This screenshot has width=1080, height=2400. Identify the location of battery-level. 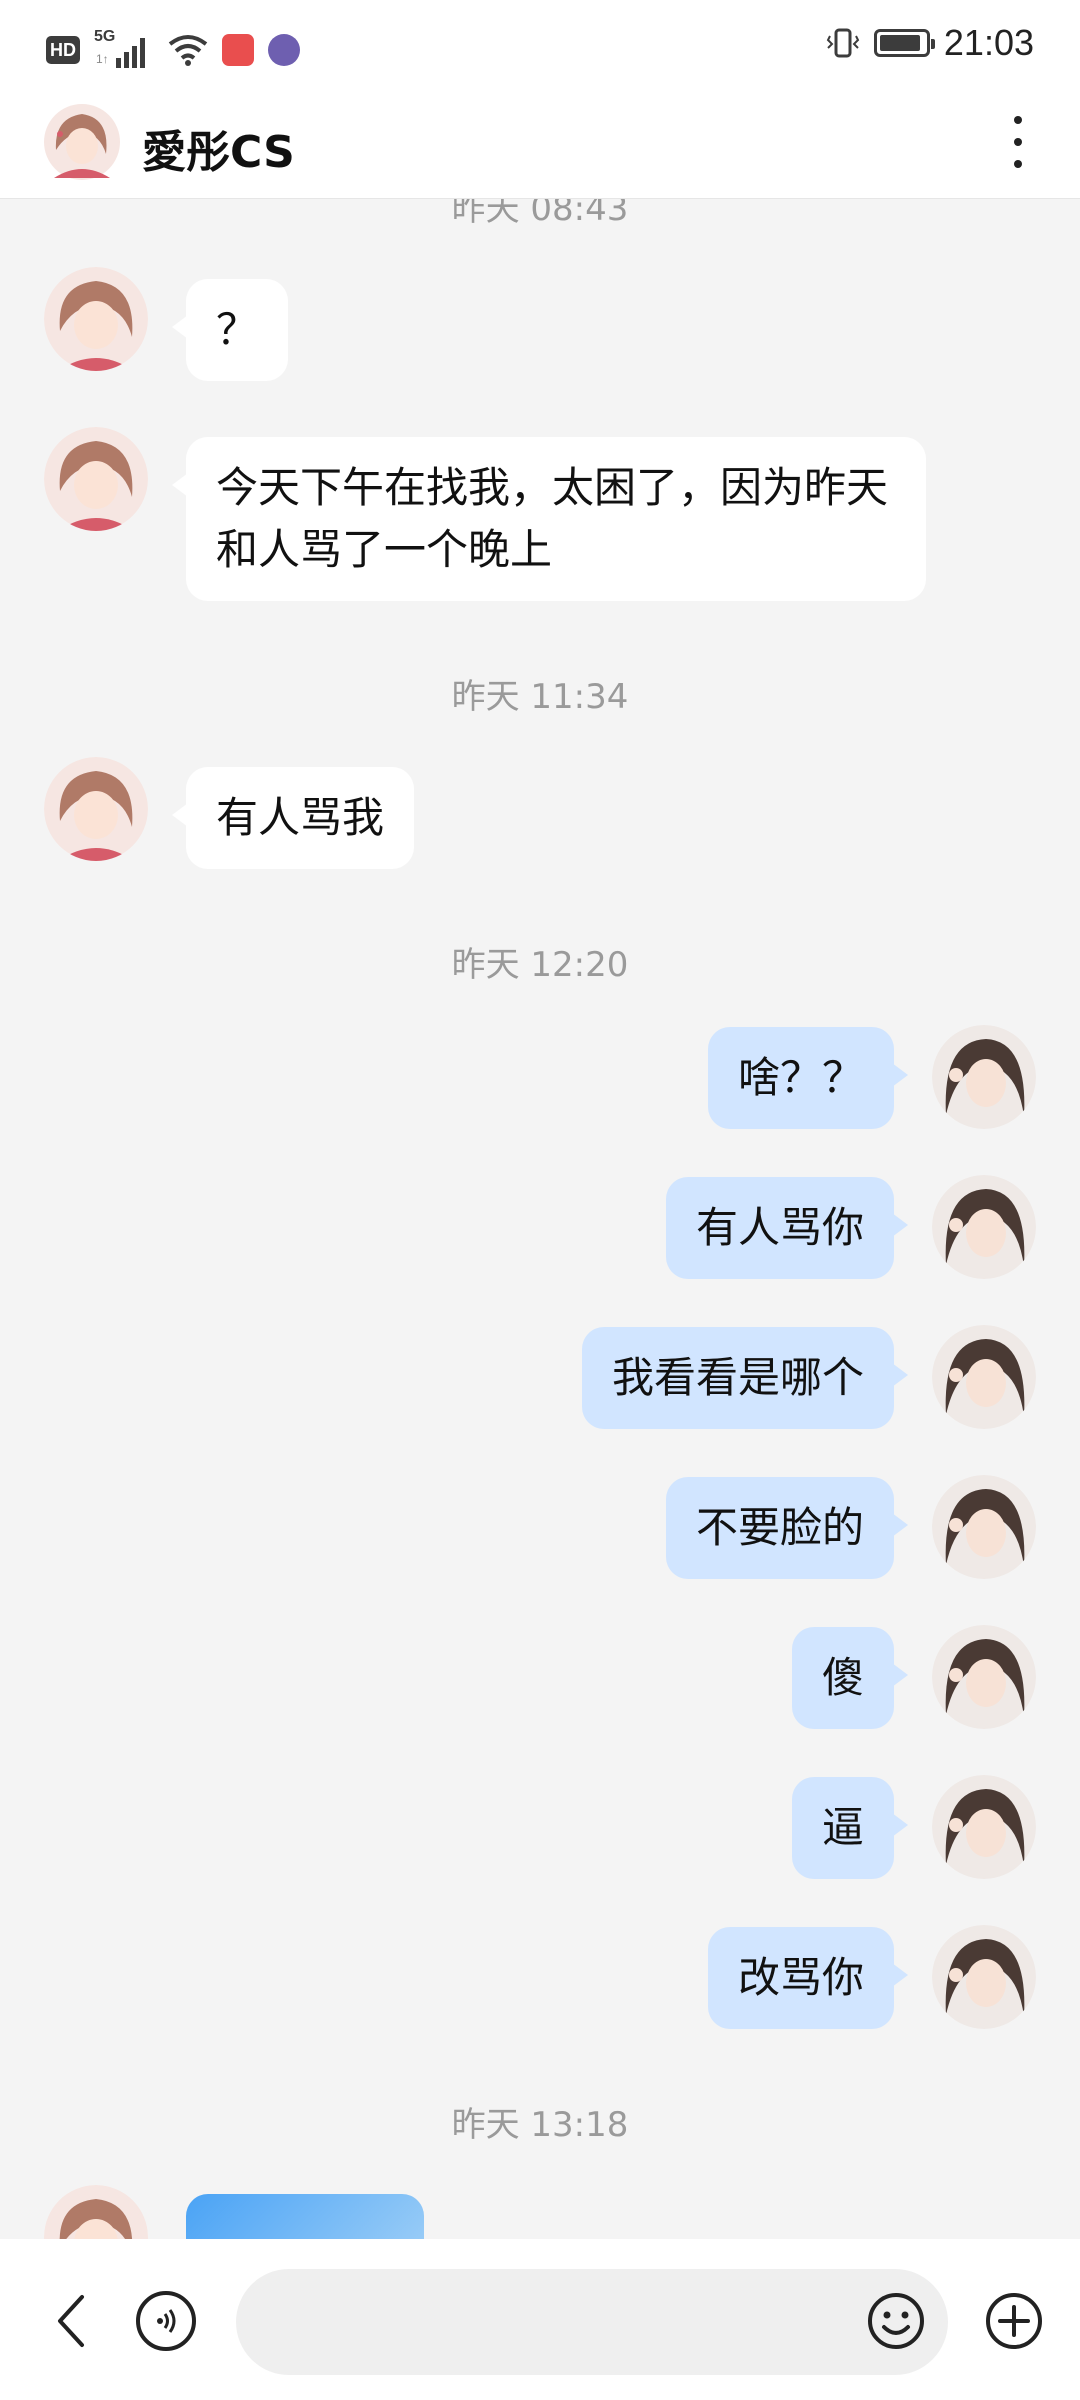
(899, 43).